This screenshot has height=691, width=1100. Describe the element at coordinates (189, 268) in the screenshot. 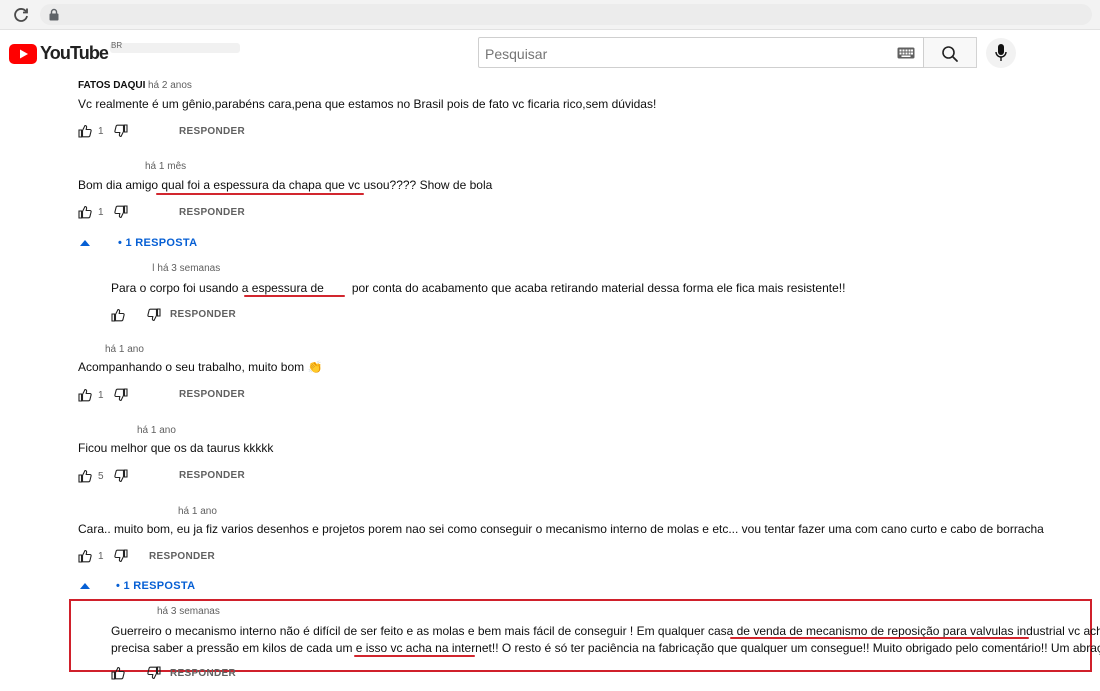

I see `comment-time-text: há 3 semanas` at that location.